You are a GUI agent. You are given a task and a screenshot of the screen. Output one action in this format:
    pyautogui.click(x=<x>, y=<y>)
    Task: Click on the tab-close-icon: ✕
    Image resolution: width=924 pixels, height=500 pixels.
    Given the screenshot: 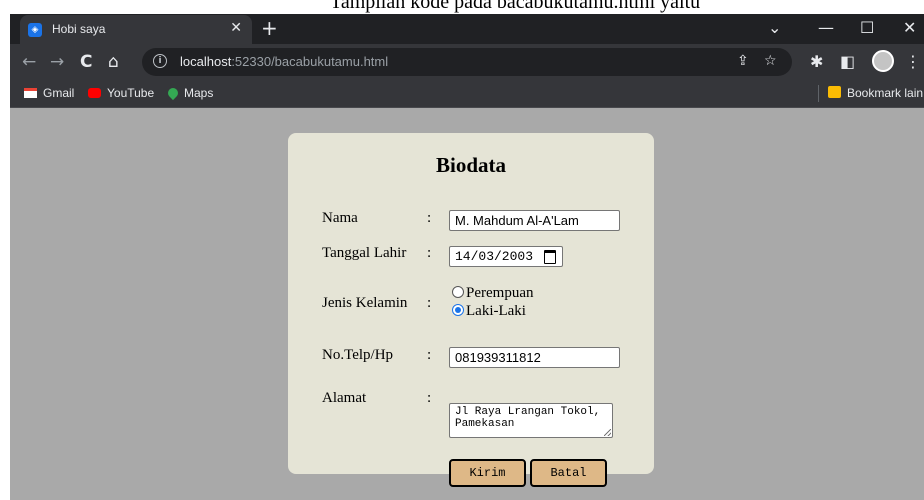 What is the action you would take?
    pyautogui.click(x=236, y=28)
    